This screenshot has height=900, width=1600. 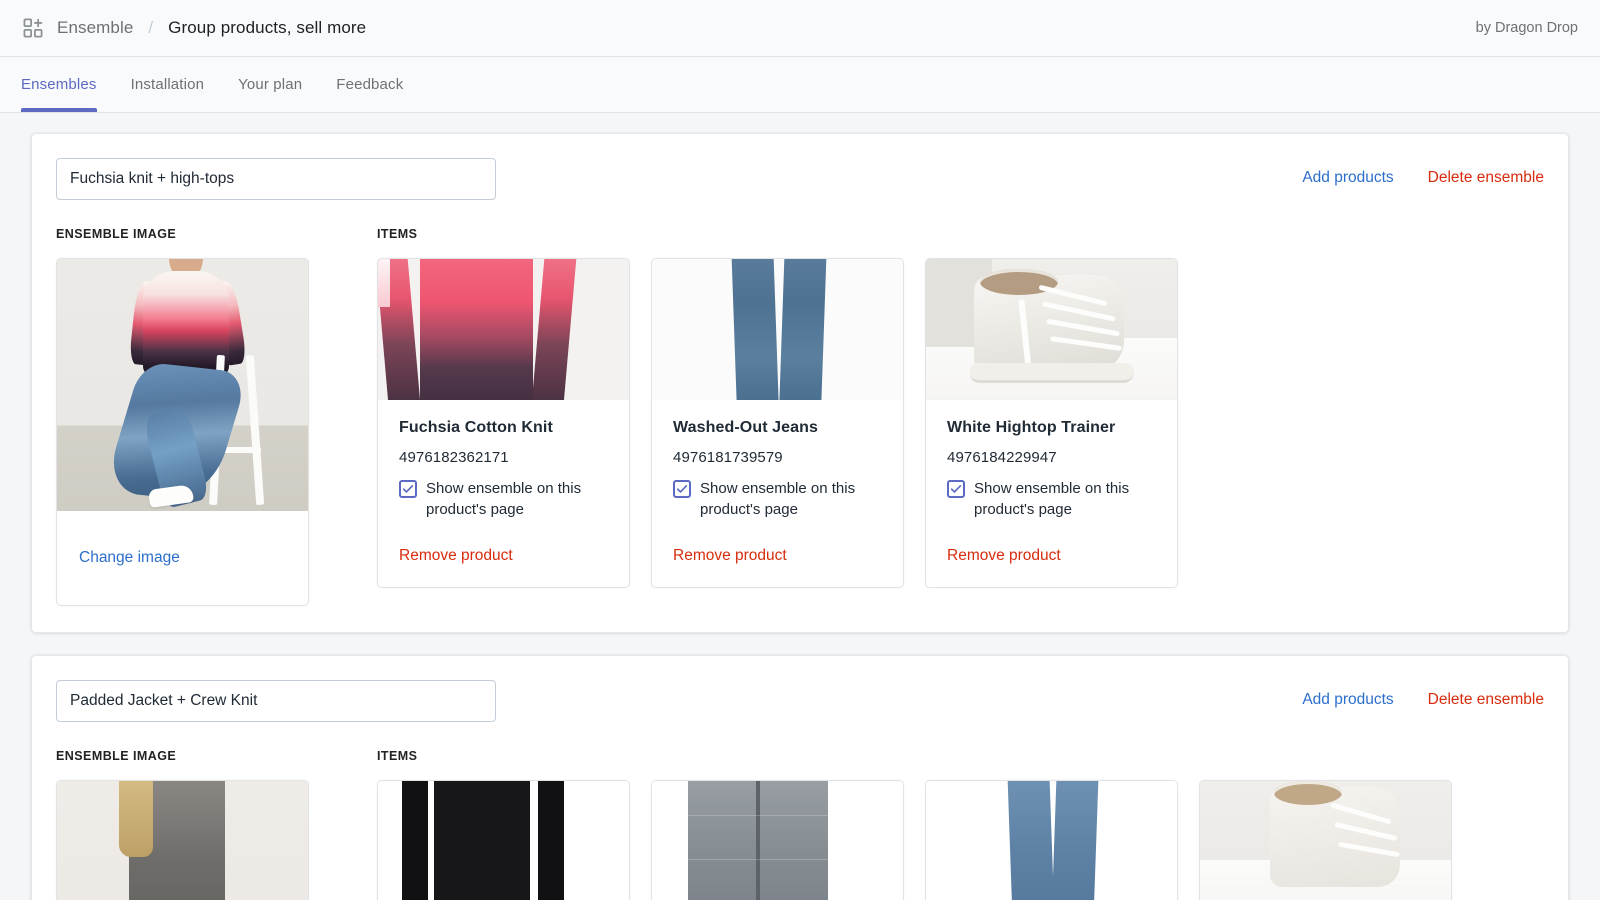 I want to click on tab-feedback: Feedback, so click(x=369, y=84).